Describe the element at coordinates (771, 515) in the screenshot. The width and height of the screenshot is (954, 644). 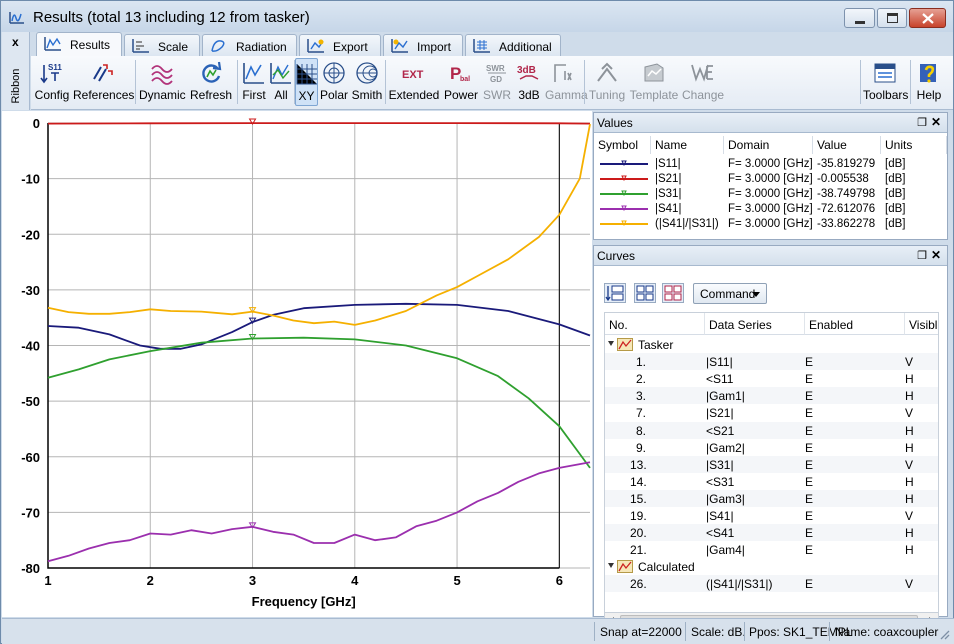
I see `curves-row: 19. |S41| E V` at that location.